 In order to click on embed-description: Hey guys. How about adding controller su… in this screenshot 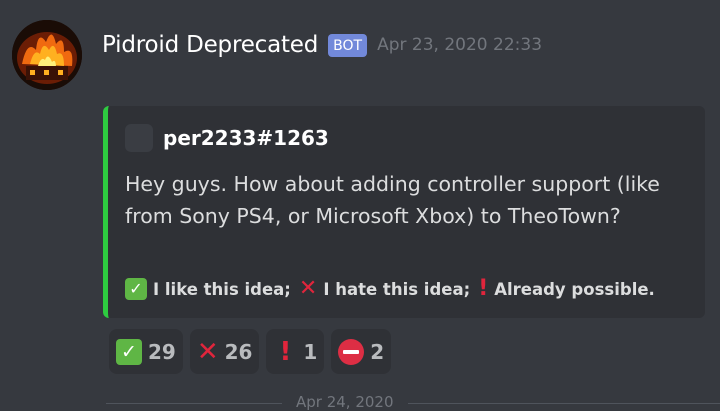, I will do `click(392, 200)`.